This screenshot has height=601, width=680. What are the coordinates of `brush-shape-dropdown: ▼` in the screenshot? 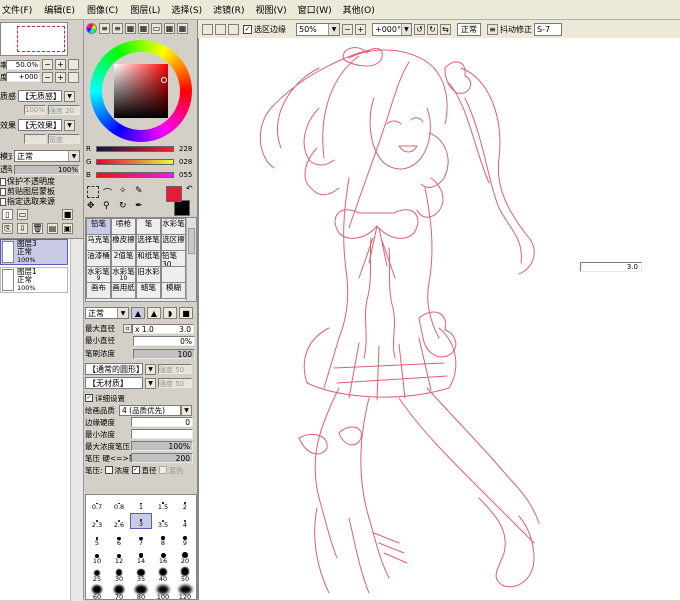 It's located at (150, 369).